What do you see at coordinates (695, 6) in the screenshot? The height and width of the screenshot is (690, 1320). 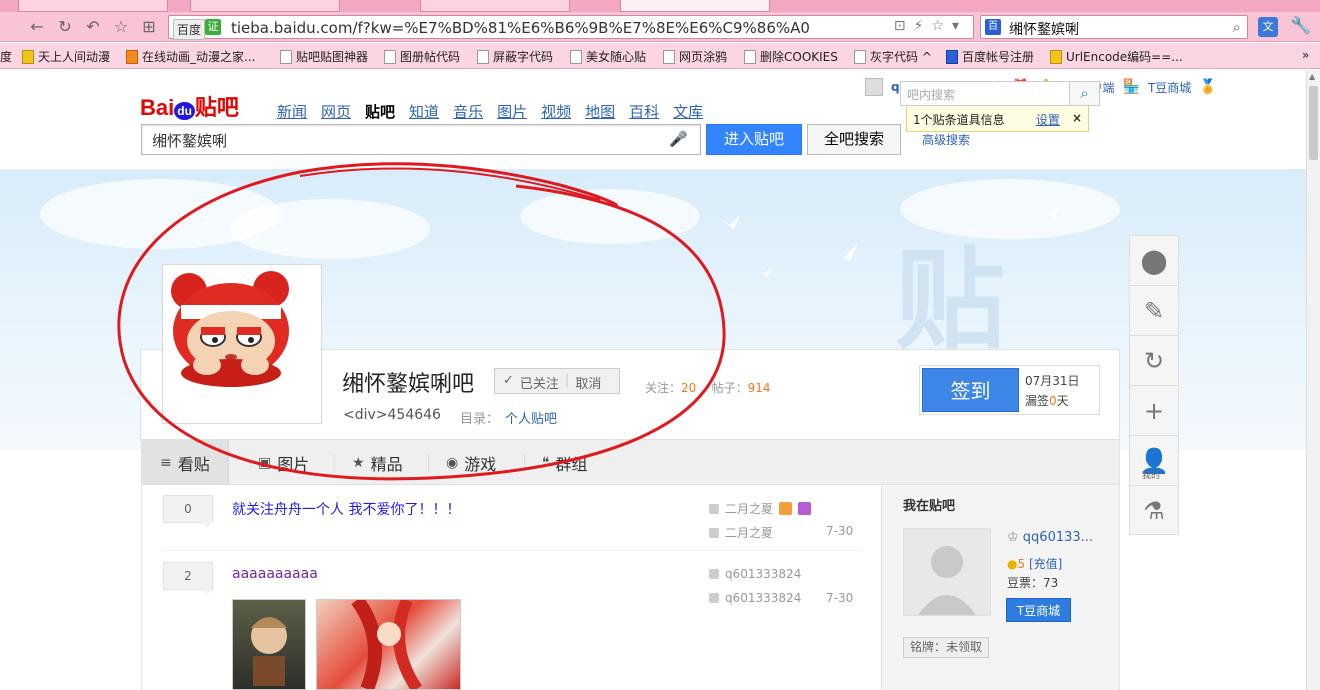 I see `browser-tab-active` at bounding box center [695, 6].